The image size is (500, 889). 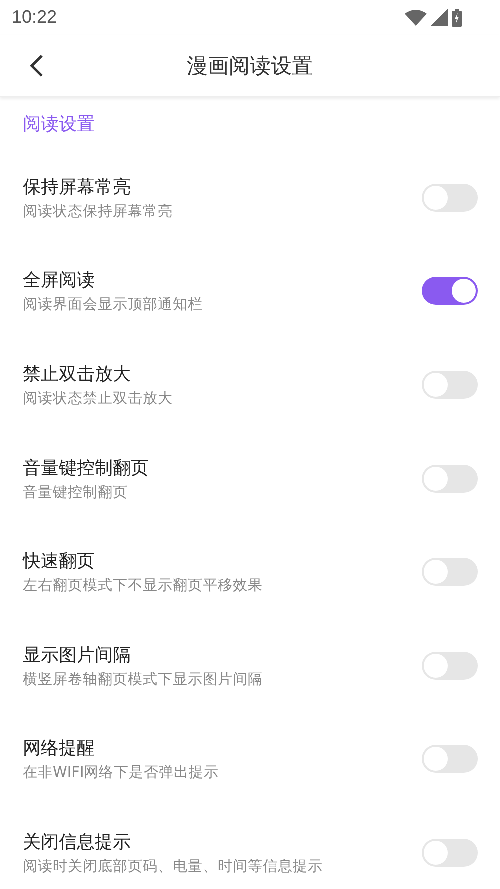 I want to click on section-title: 阅读设置, so click(x=59, y=124).